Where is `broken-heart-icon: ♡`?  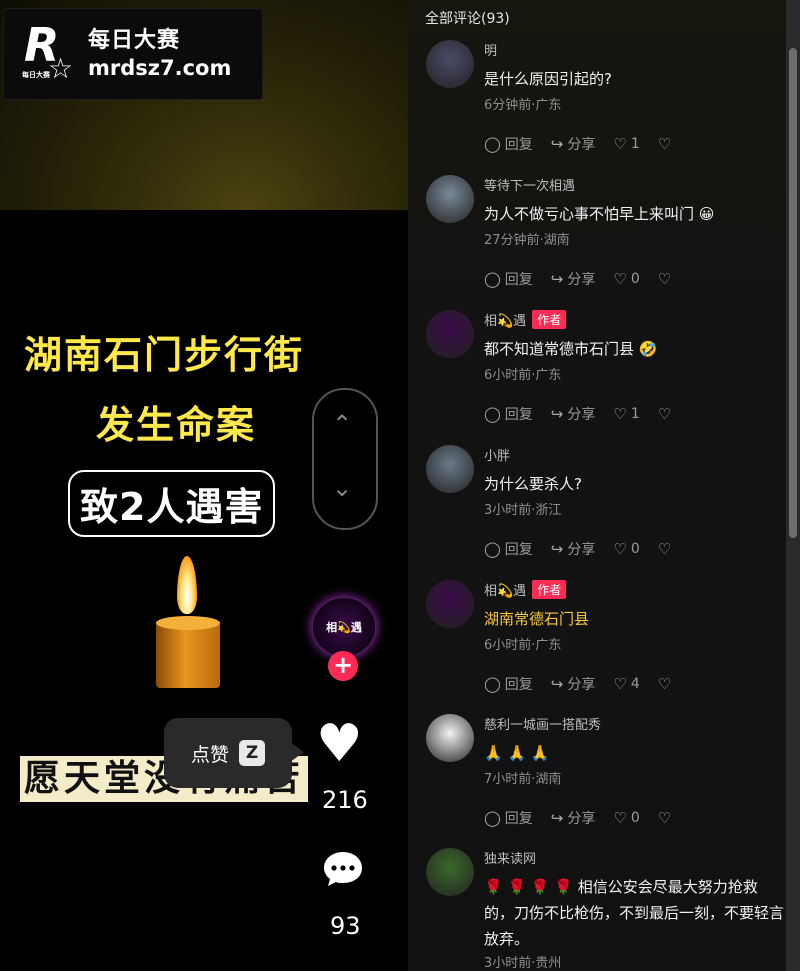 broken-heart-icon: ♡ is located at coordinates (664, 279).